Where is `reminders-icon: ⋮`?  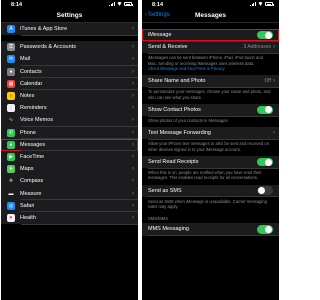 reminders-icon: ⋮ is located at coordinates (11, 108).